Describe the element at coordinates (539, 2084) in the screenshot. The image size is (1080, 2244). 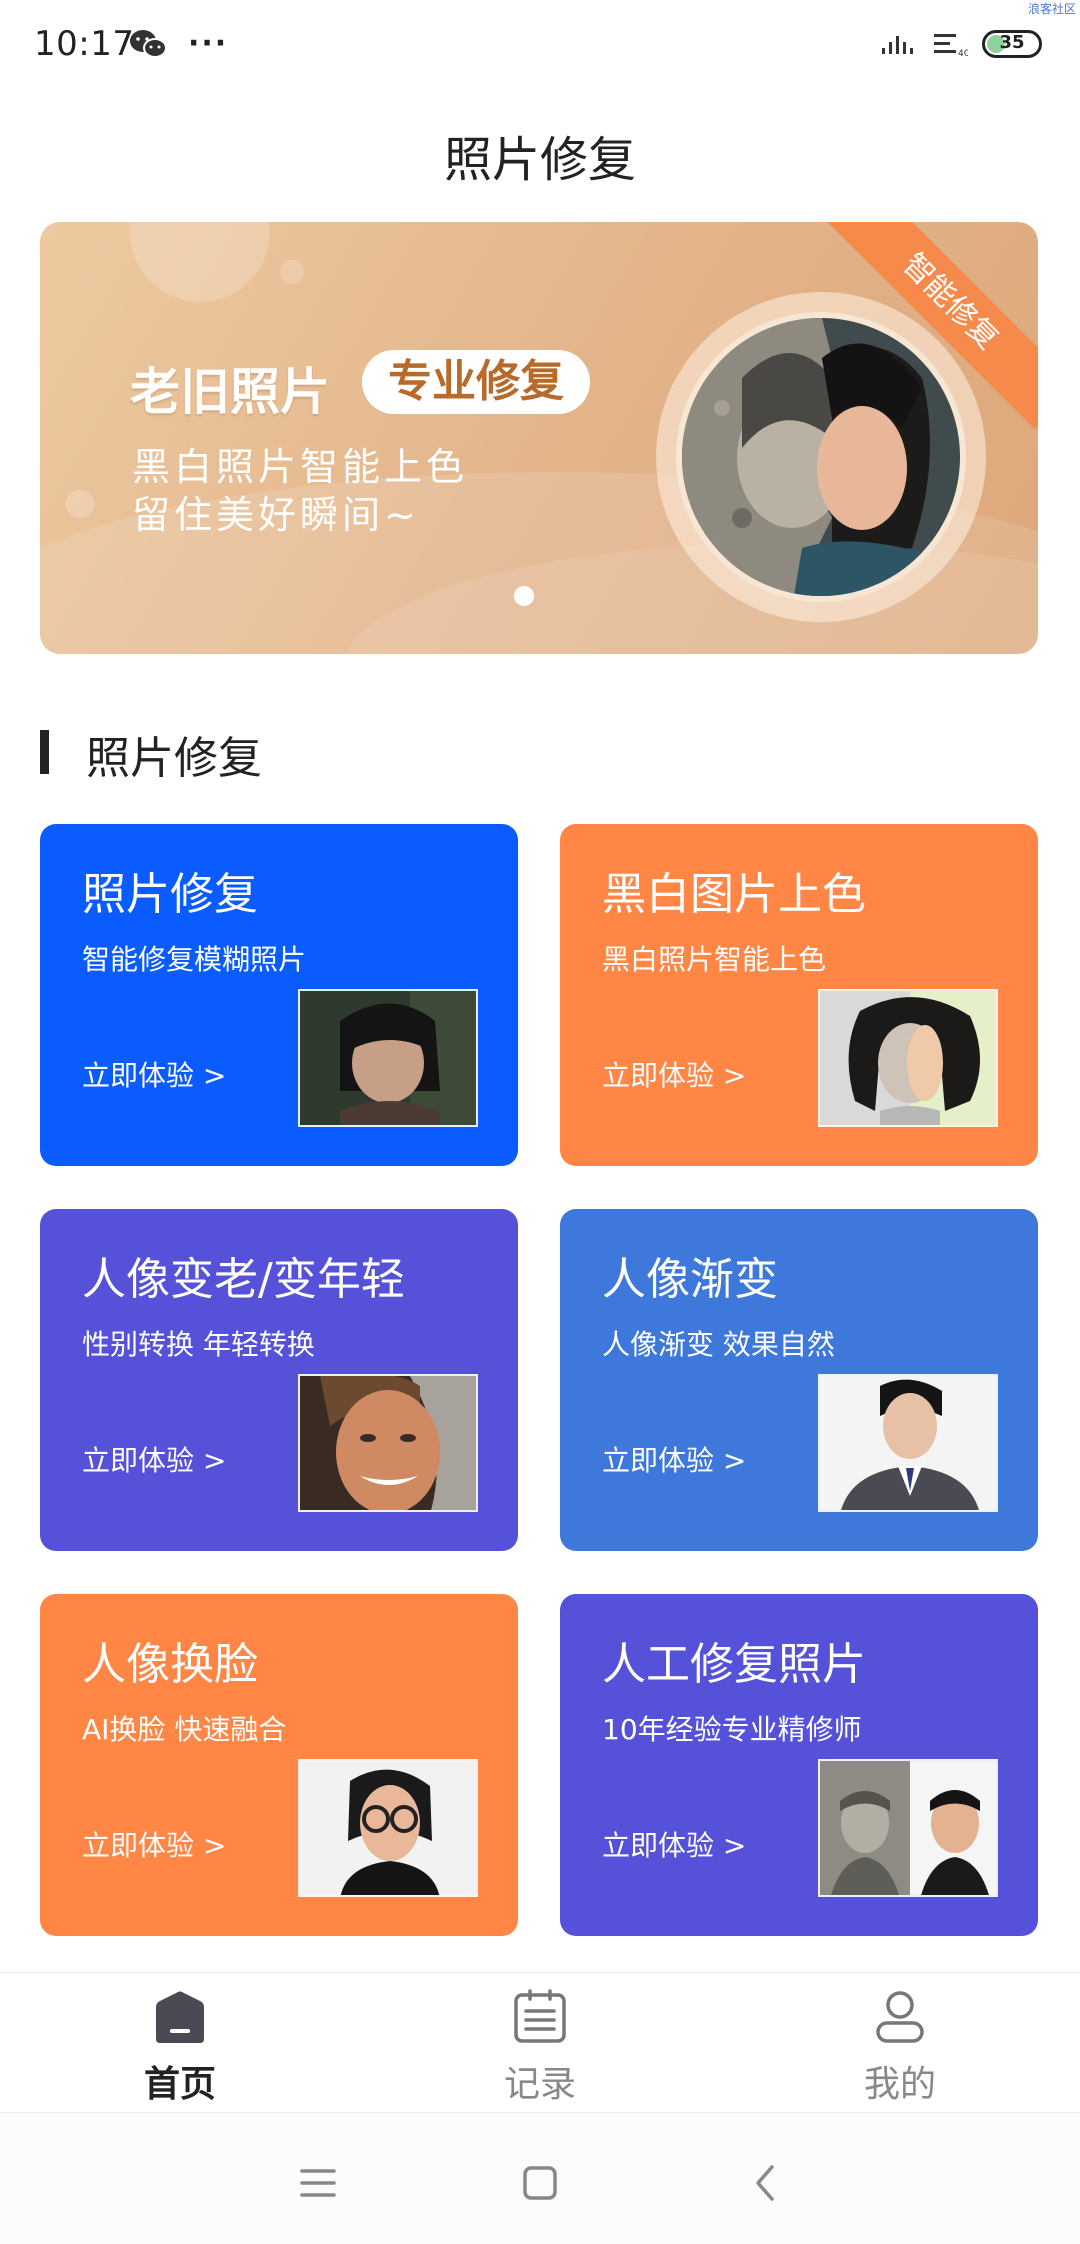
I see `nav-label: 记录` at that location.